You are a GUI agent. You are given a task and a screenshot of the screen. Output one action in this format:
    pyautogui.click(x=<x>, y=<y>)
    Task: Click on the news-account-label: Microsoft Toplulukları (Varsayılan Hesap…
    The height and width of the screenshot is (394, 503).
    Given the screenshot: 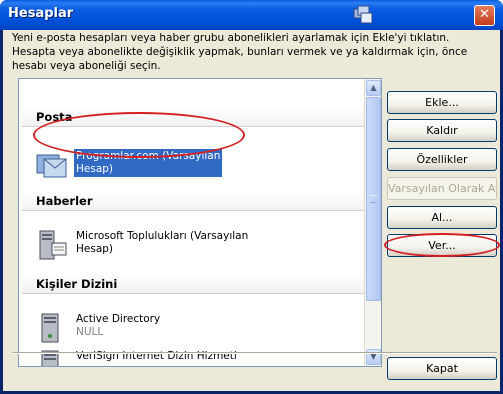 What is the action you would take?
    pyautogui.click(x=162, y=243)
    